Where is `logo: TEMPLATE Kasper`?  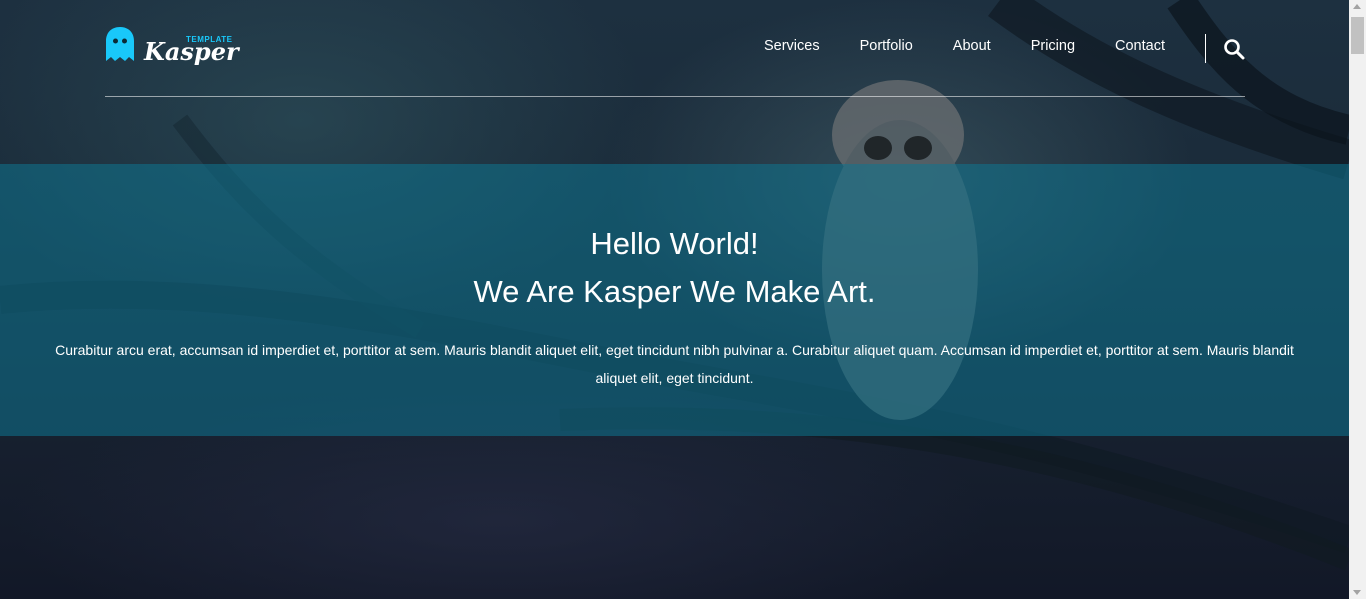 logo: TEMPLATE Kasper is located at coordinates (172, 48).